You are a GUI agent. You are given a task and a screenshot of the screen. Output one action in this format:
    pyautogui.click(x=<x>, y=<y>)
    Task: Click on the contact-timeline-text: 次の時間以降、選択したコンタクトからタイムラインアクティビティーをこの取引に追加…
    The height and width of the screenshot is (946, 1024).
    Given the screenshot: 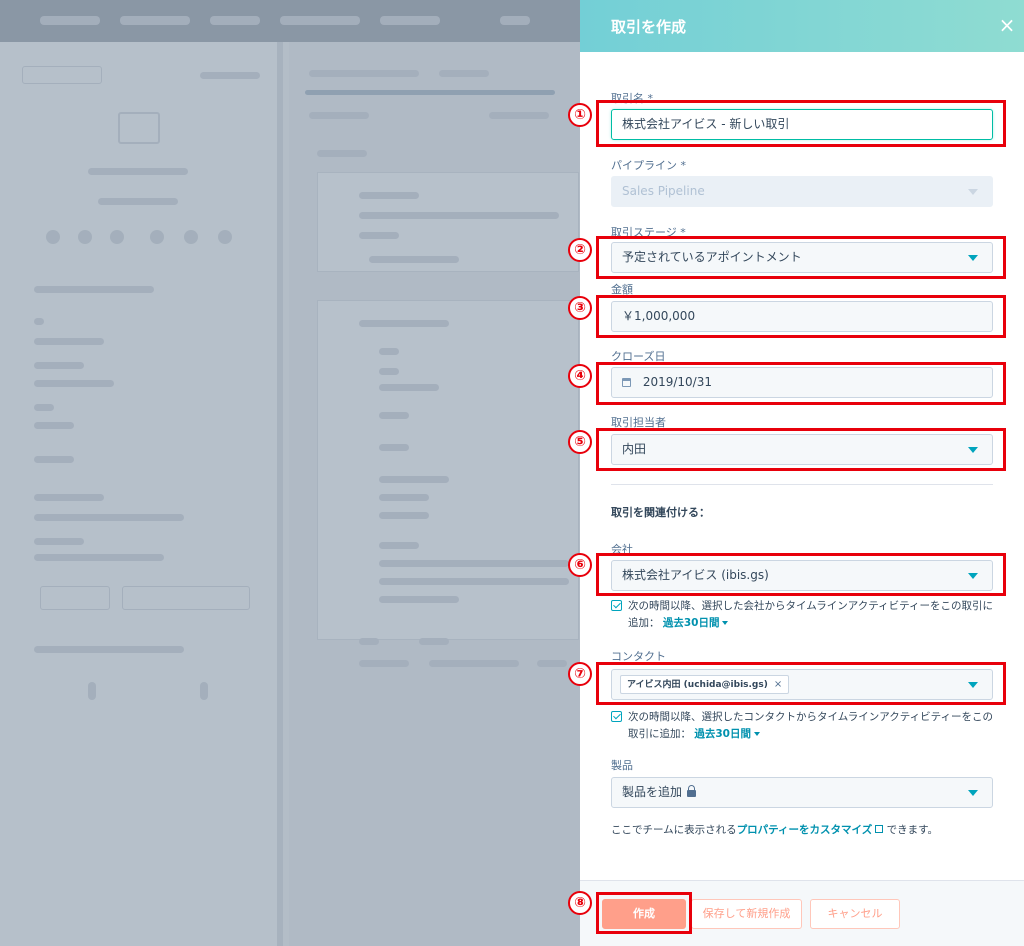 What is the action you would take?
    pyautogui.click(x=810, y=725)
    